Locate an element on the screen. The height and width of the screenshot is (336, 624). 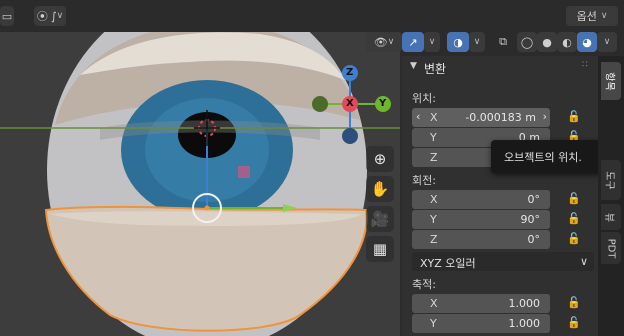
shading-rendered-icon: ◕ is located at coordinates (587, 42).